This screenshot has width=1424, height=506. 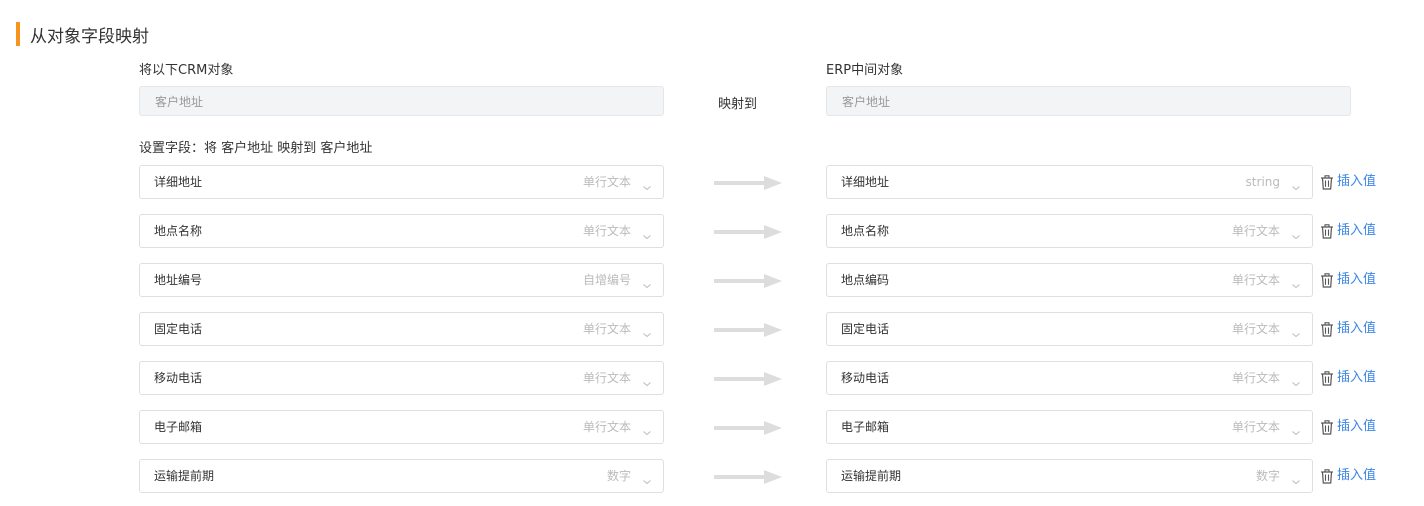 What do you see at coordinates (401, 476) in the screenshot?
I see `crm-field-select: 运输提前期 数字` at bounding box center [401, 476].